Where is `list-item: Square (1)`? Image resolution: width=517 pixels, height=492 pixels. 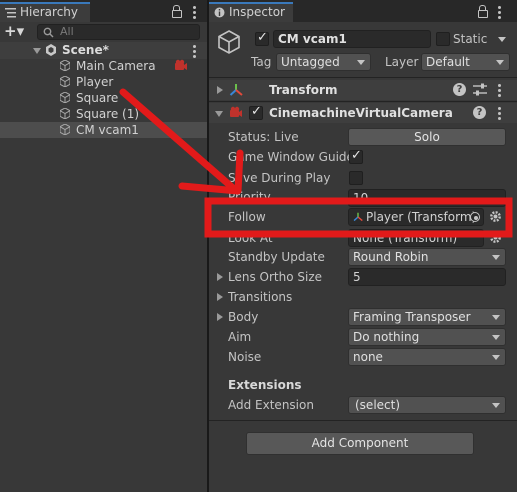
list-item: Square (1) is located at coordinates (103, 114).